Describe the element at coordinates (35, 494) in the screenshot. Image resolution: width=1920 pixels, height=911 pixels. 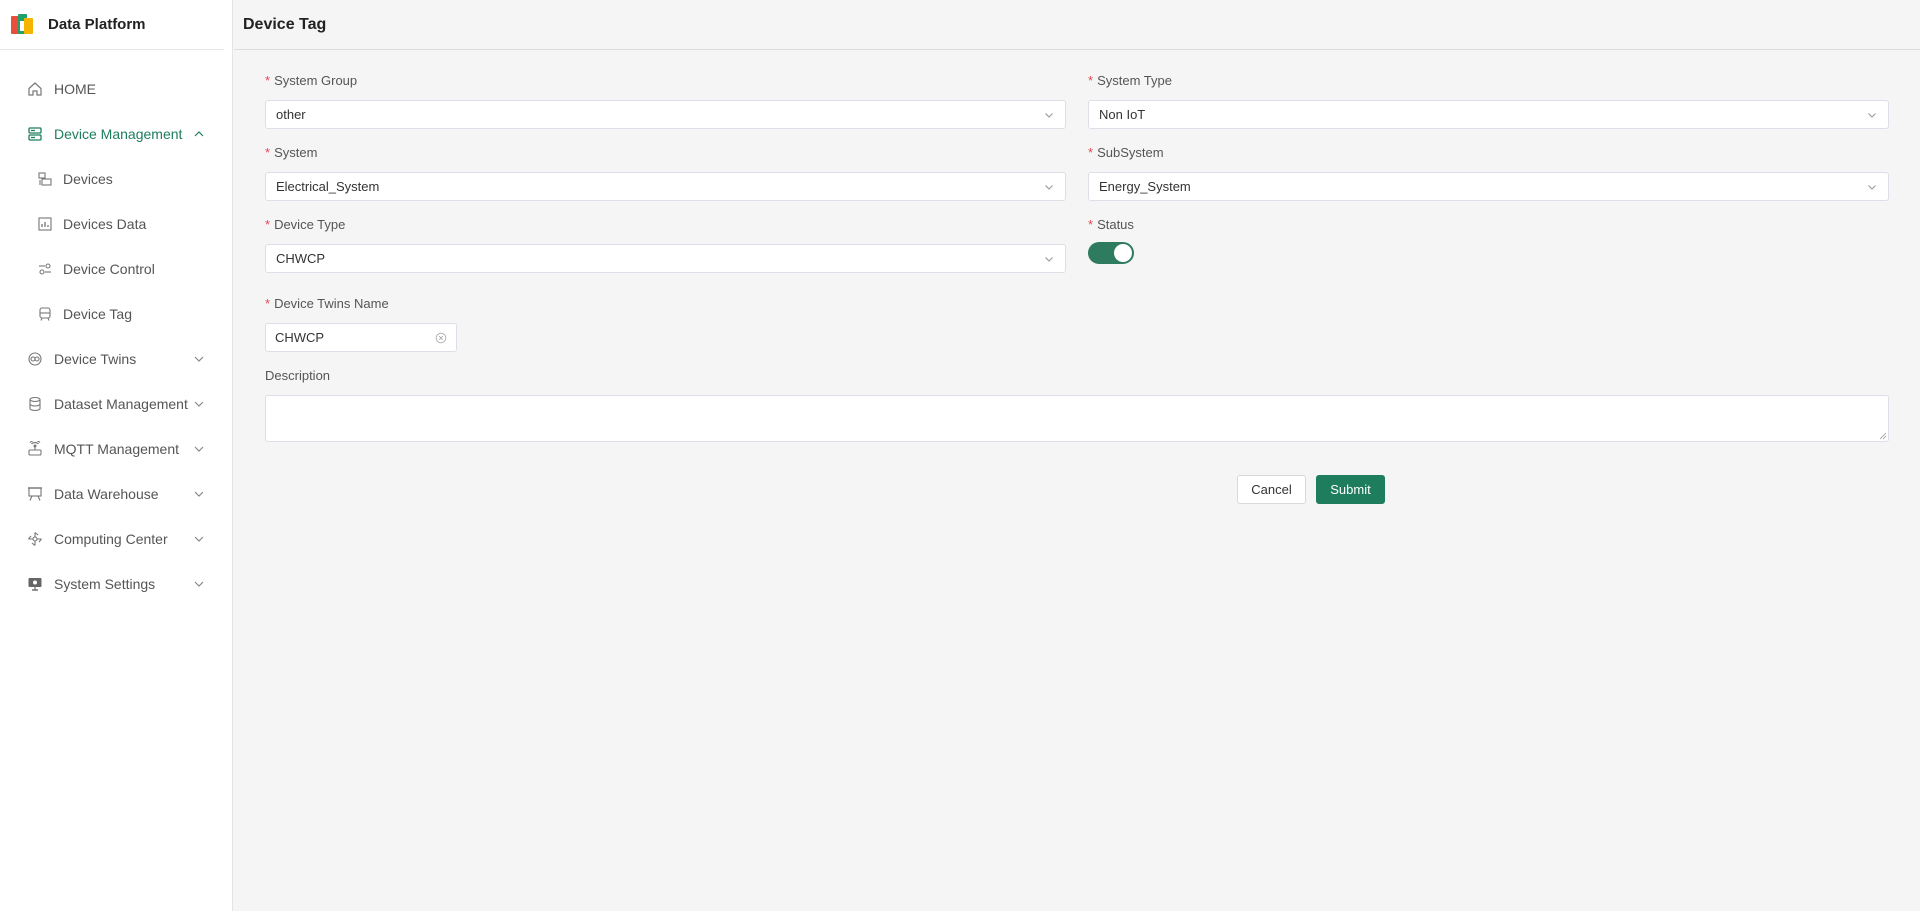
I see `warehouse-icon` at that location.